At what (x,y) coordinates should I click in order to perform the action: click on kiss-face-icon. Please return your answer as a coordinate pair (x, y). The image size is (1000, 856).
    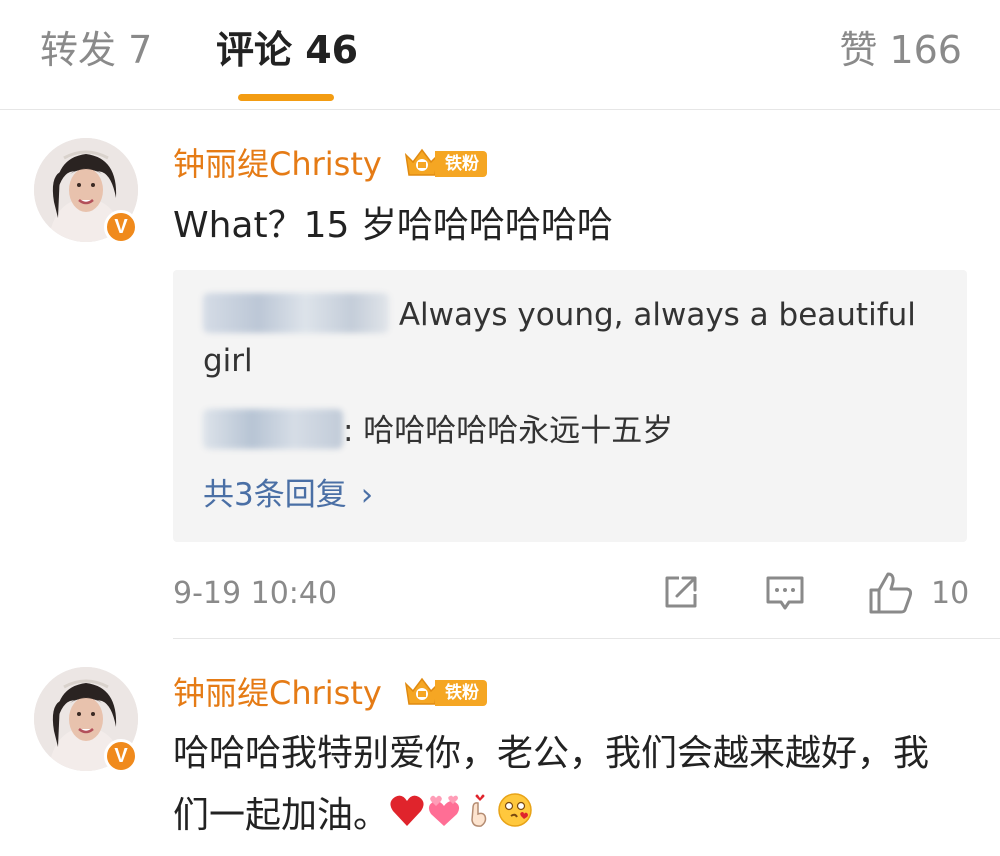
    Looking at the image, I should click on (515, 810).